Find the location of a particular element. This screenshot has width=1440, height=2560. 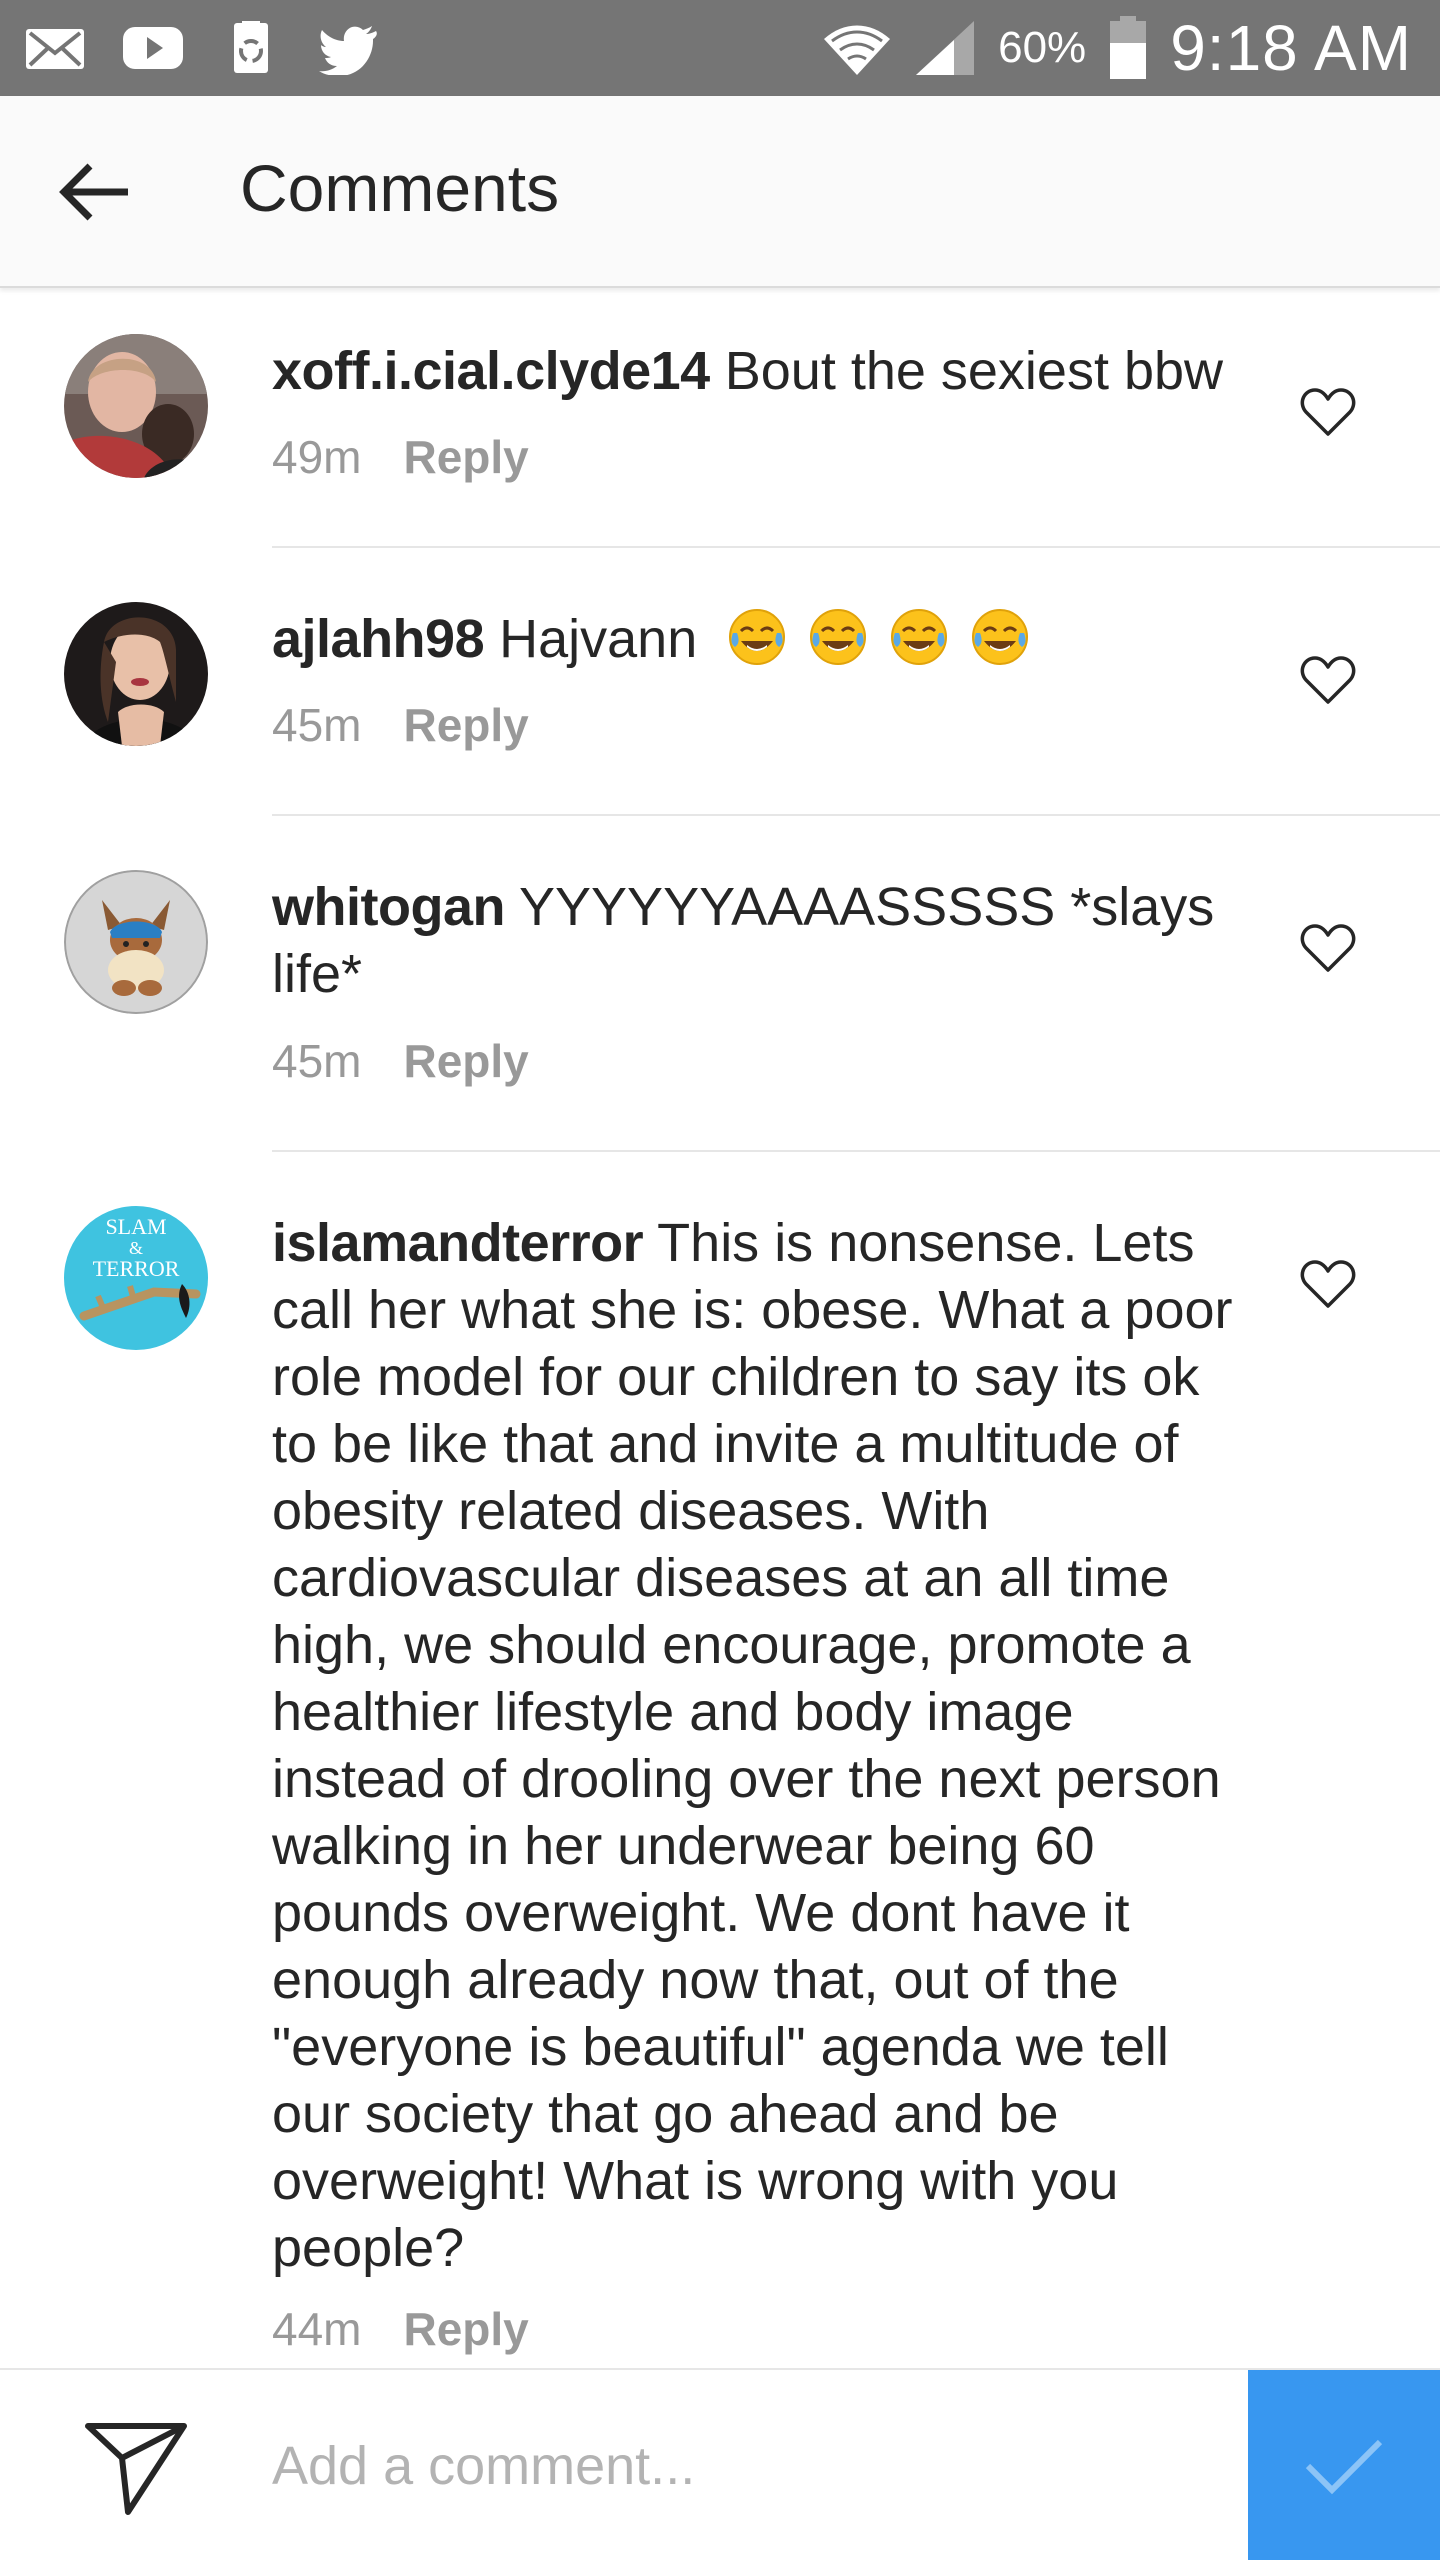

comment-username: islamandterror is located at coordinates (458, 1243).